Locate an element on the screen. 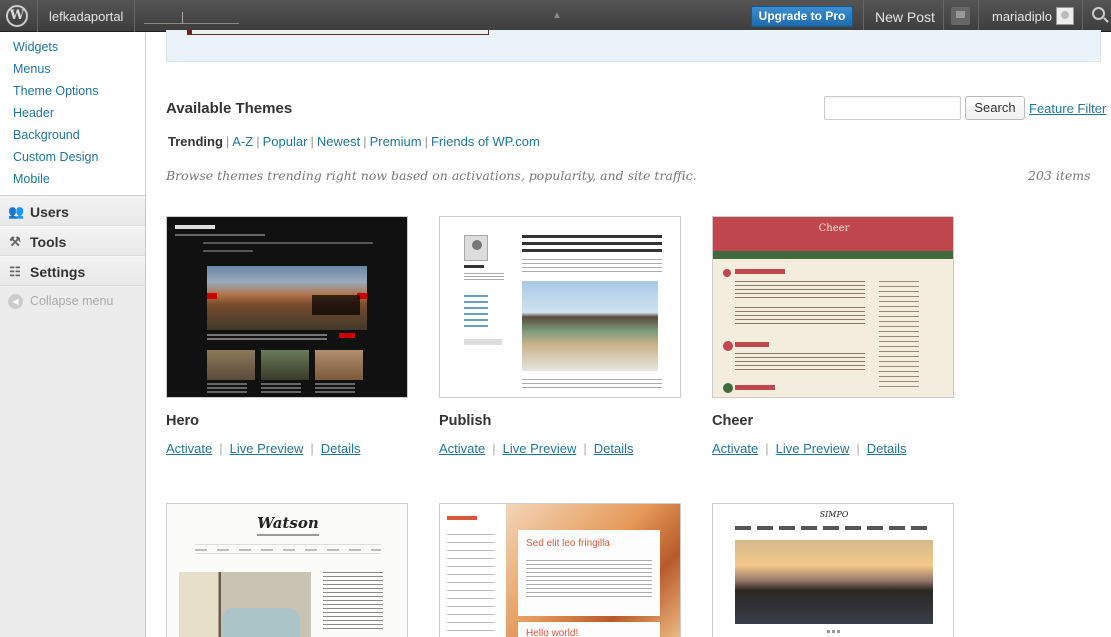 Image resolution: width=1111 pixels, height=637 pixels. submenu-theme-options: Theme Options is located at coordinates (72, 91).